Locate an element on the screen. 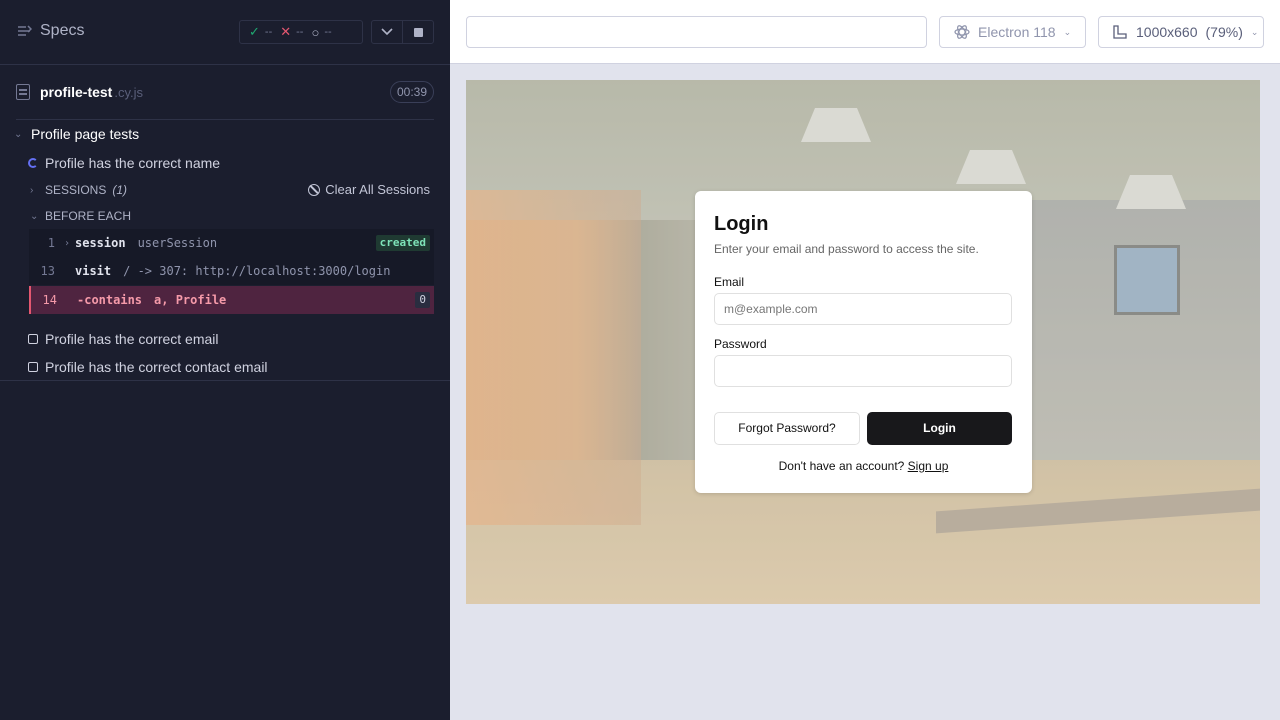 Image resolution: width=1280 pixels, height=720 pixels. test-title: Profile has the correct contact email is located at coordinates (156, 367).